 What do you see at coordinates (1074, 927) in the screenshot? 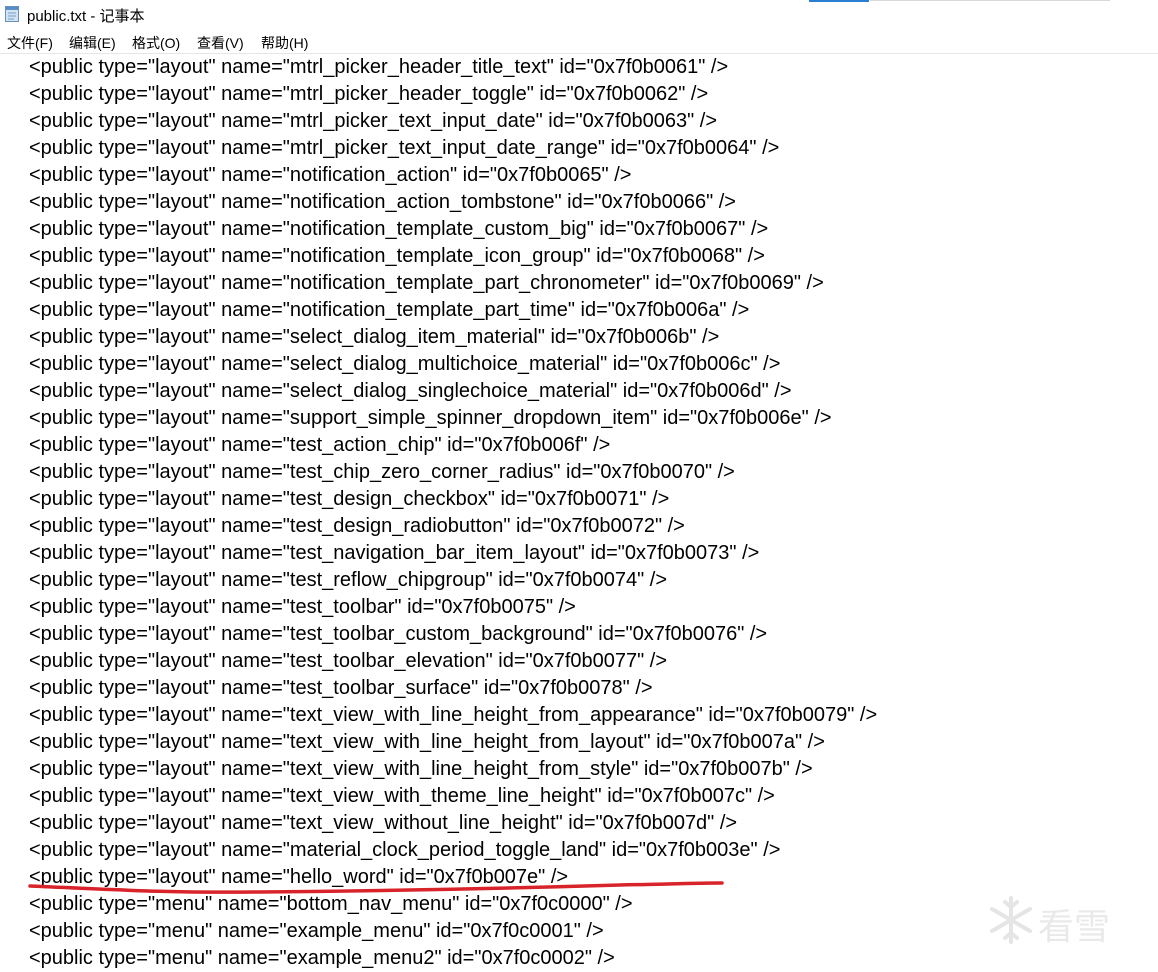
I see `watermark-text: 看雪` at bounding box center [1074, 927].